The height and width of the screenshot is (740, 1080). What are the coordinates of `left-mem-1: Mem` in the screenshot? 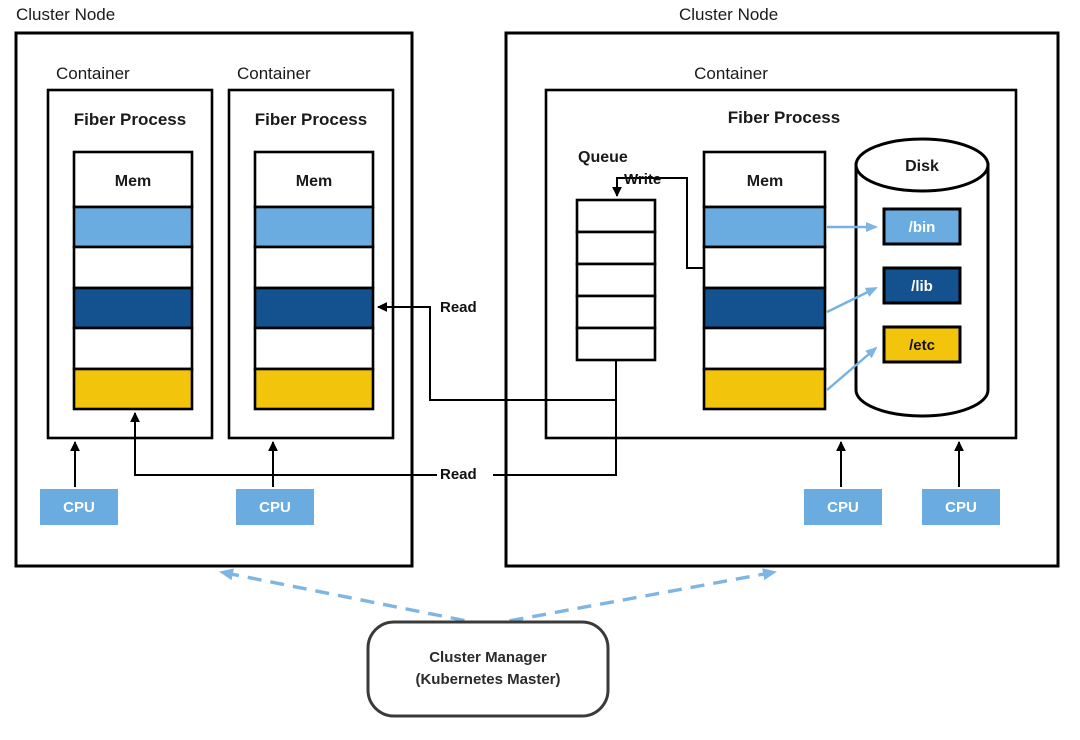 It's located at (133, 280).